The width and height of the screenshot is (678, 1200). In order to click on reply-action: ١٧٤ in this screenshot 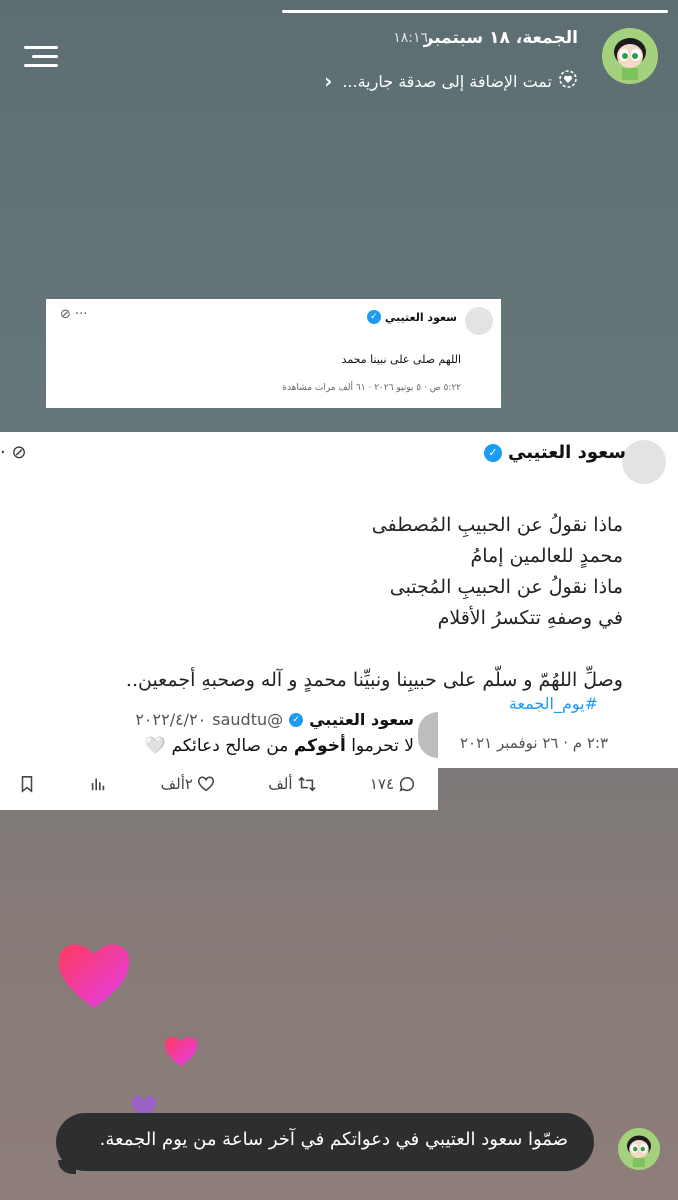, I will do `click(393, 784)`.